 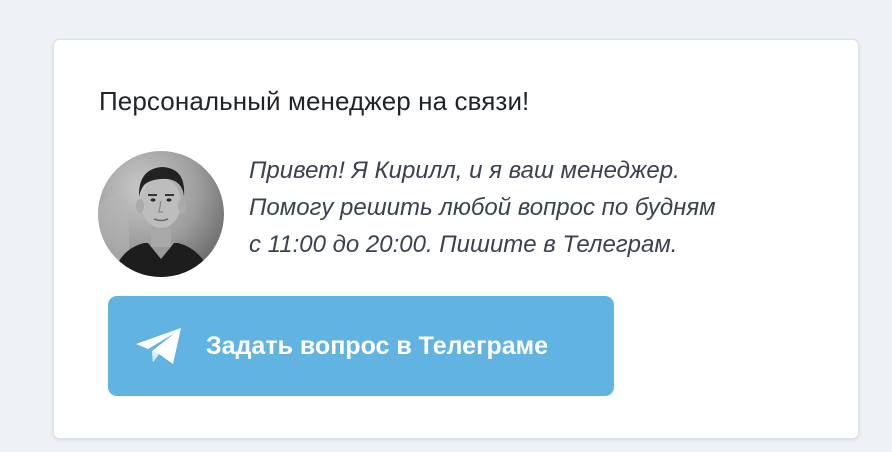 What do you see at coordinates (464, 170) in the screenshot?
I see `message-line: Привет! Я Кирилл, и я ваш менеджер.` at bounding box center [464, 170].